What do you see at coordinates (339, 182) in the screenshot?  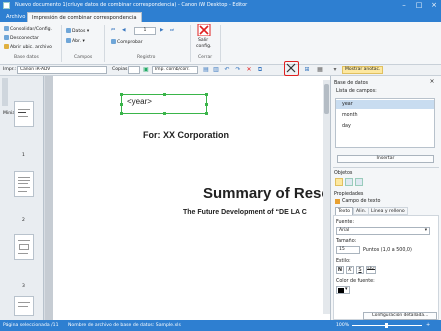 I see `text-object-icon` at bounding box center [339, 182].